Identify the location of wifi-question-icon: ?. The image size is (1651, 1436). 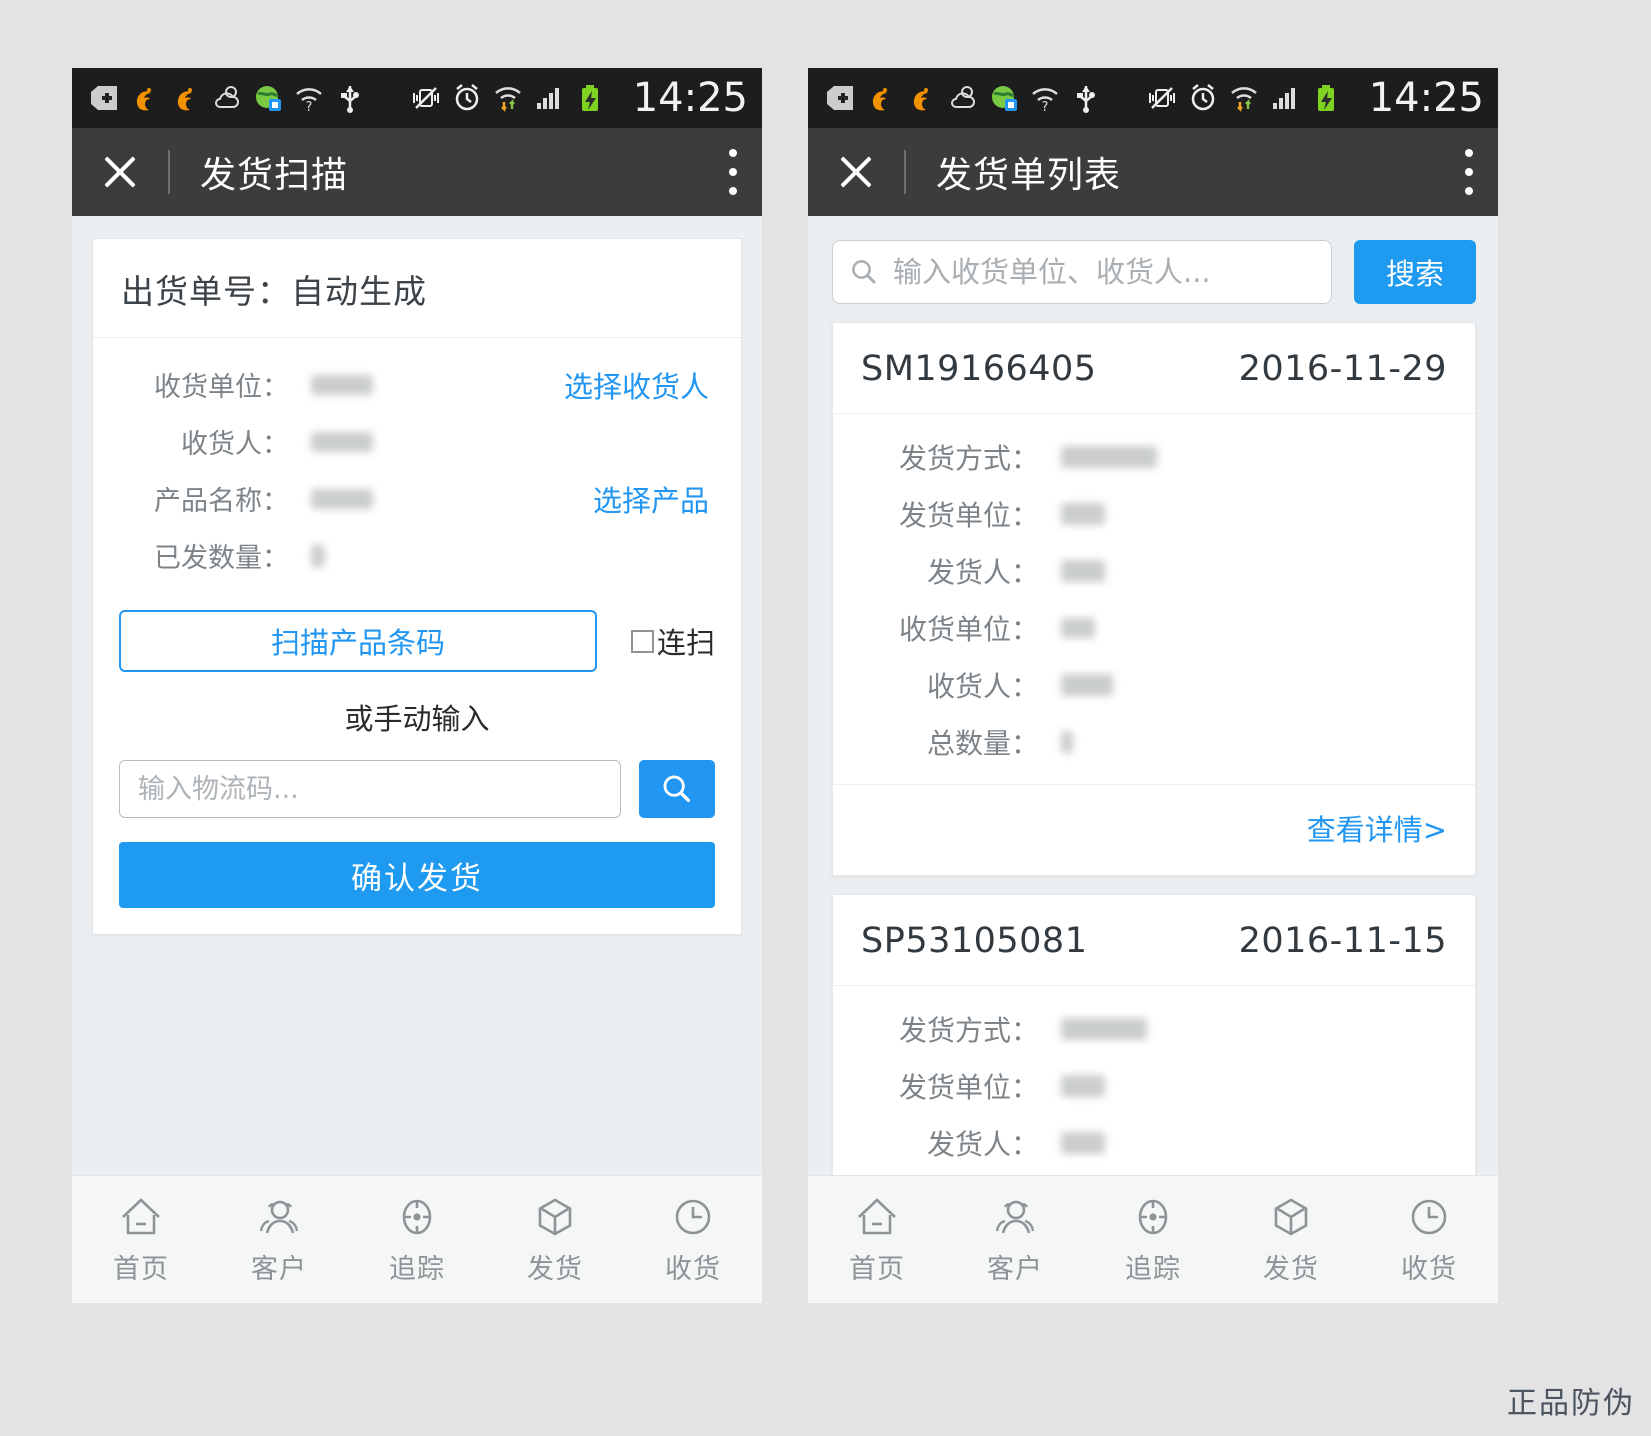
(309, 101).